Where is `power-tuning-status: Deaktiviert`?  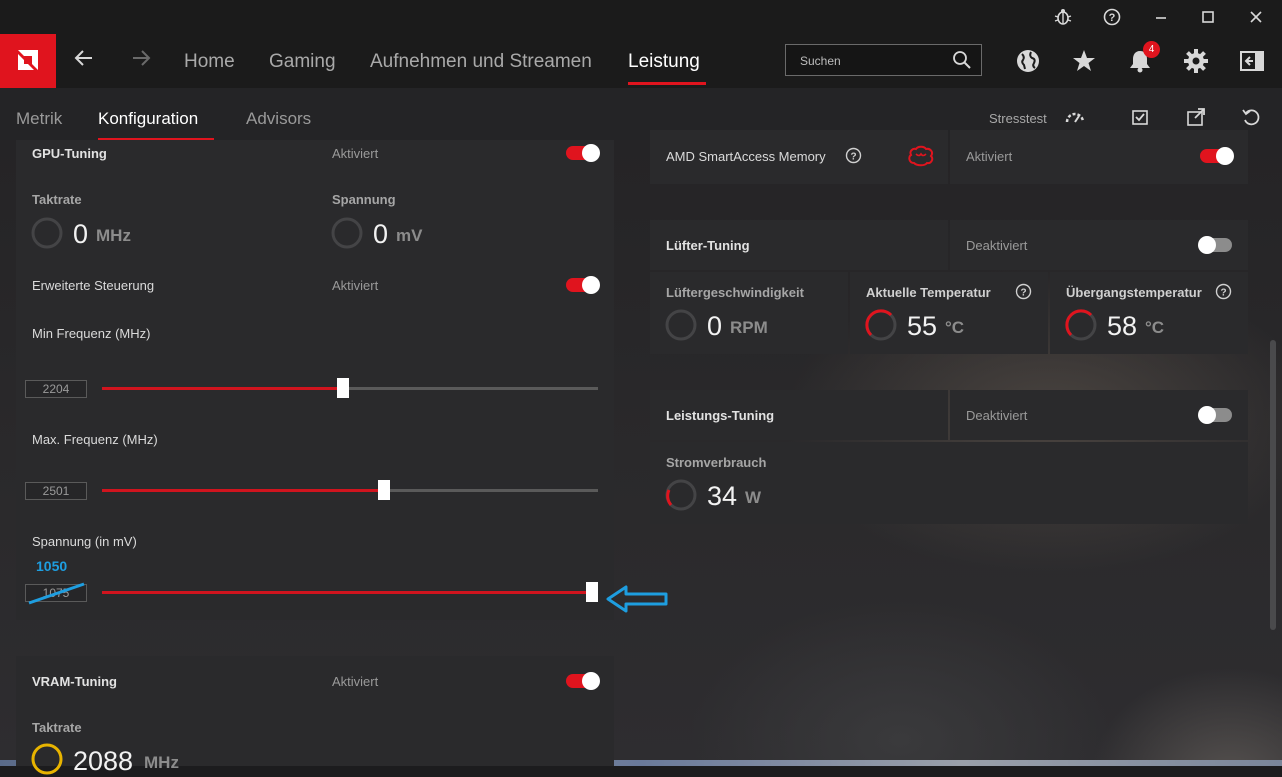
power-tuning-status: Deaktiviert is located at coordinates (997, 415).